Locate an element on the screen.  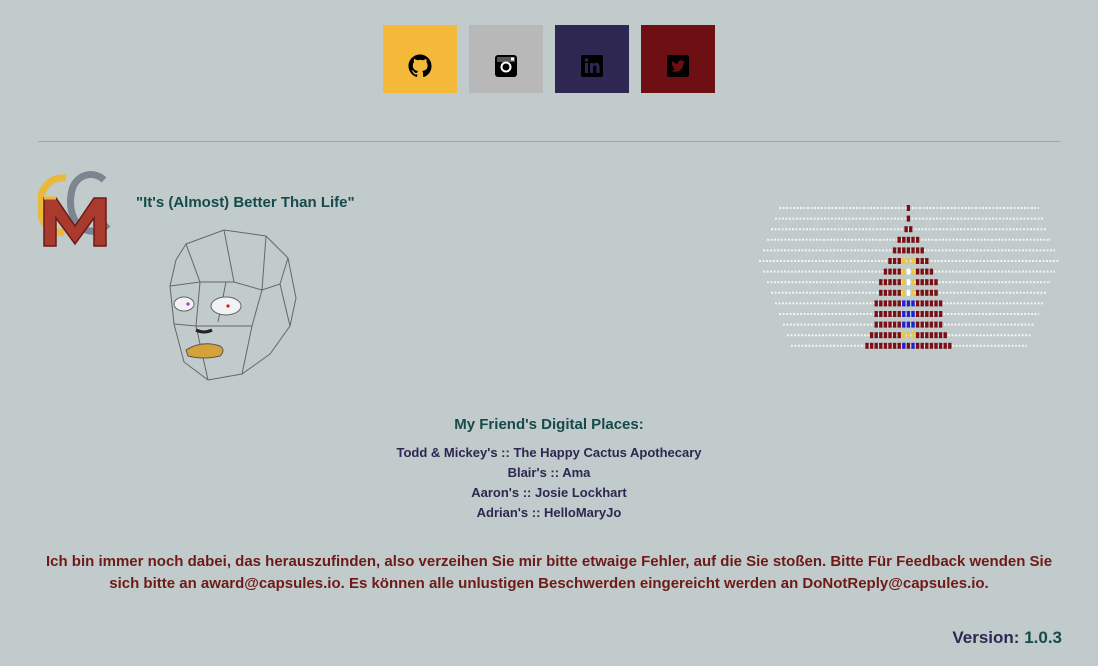
version-label: Version: is located at coordinates (986, 637).